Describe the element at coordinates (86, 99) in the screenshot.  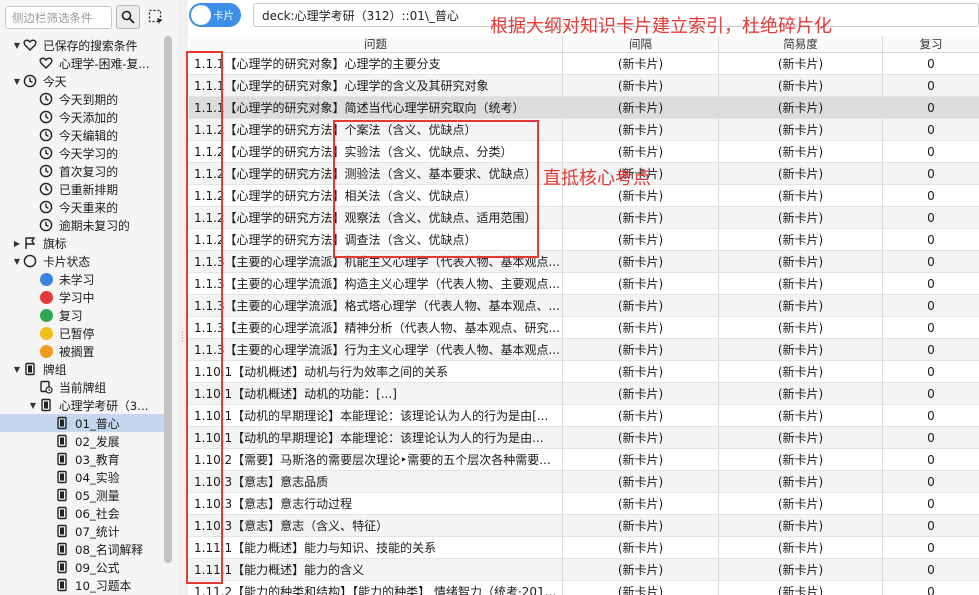
I see `sidebar-tree-item: 今天到期的` at that location.